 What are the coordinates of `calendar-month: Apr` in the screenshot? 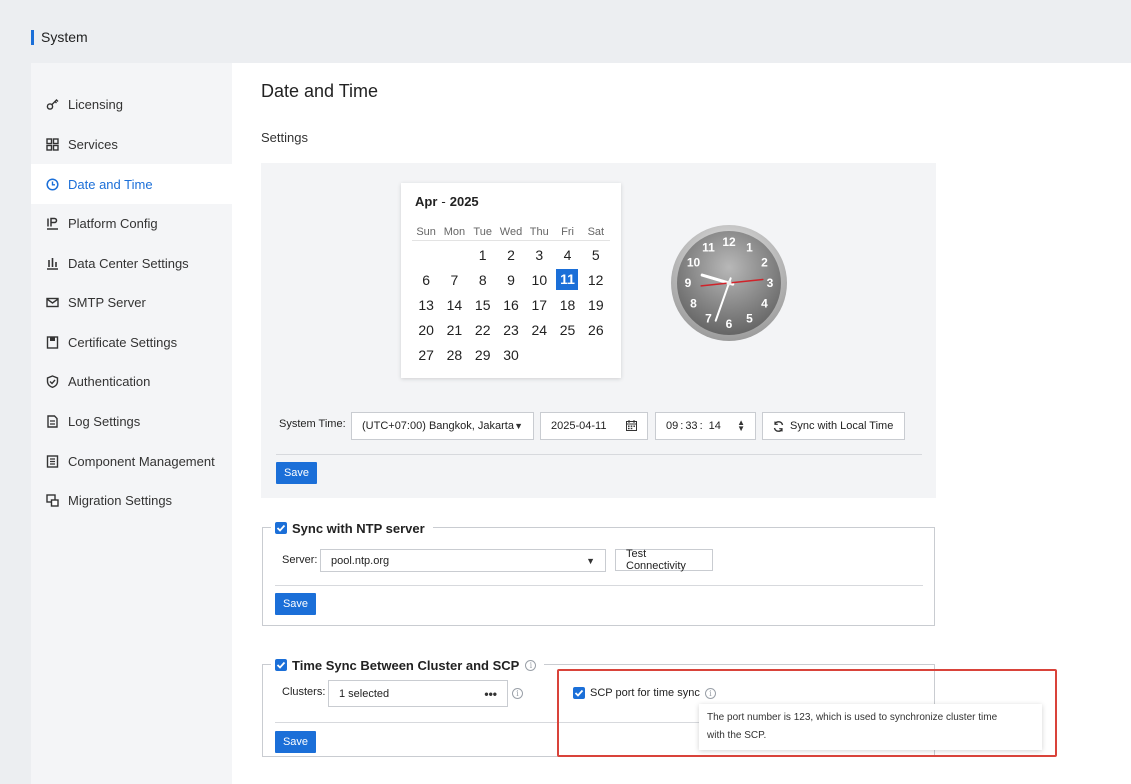 It's located at (426, 201).